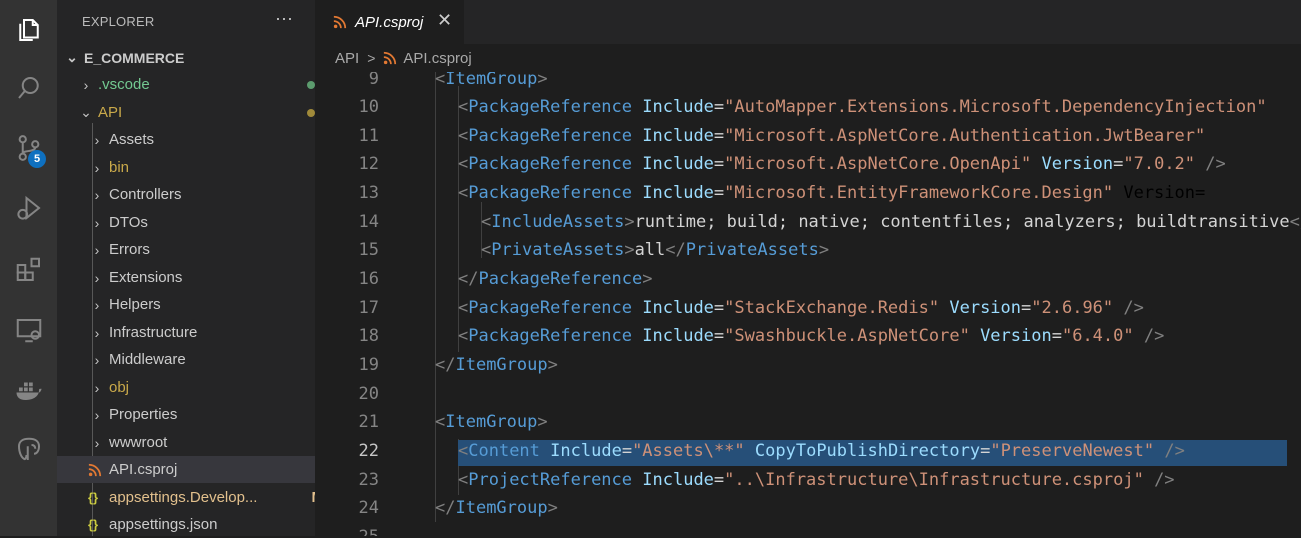 Image resolution: width=1301 pixels, height=538 pixels. Describe the element at coordinates (119, 167) in the screenshot. I see `tree-item-label: bin` at that location.